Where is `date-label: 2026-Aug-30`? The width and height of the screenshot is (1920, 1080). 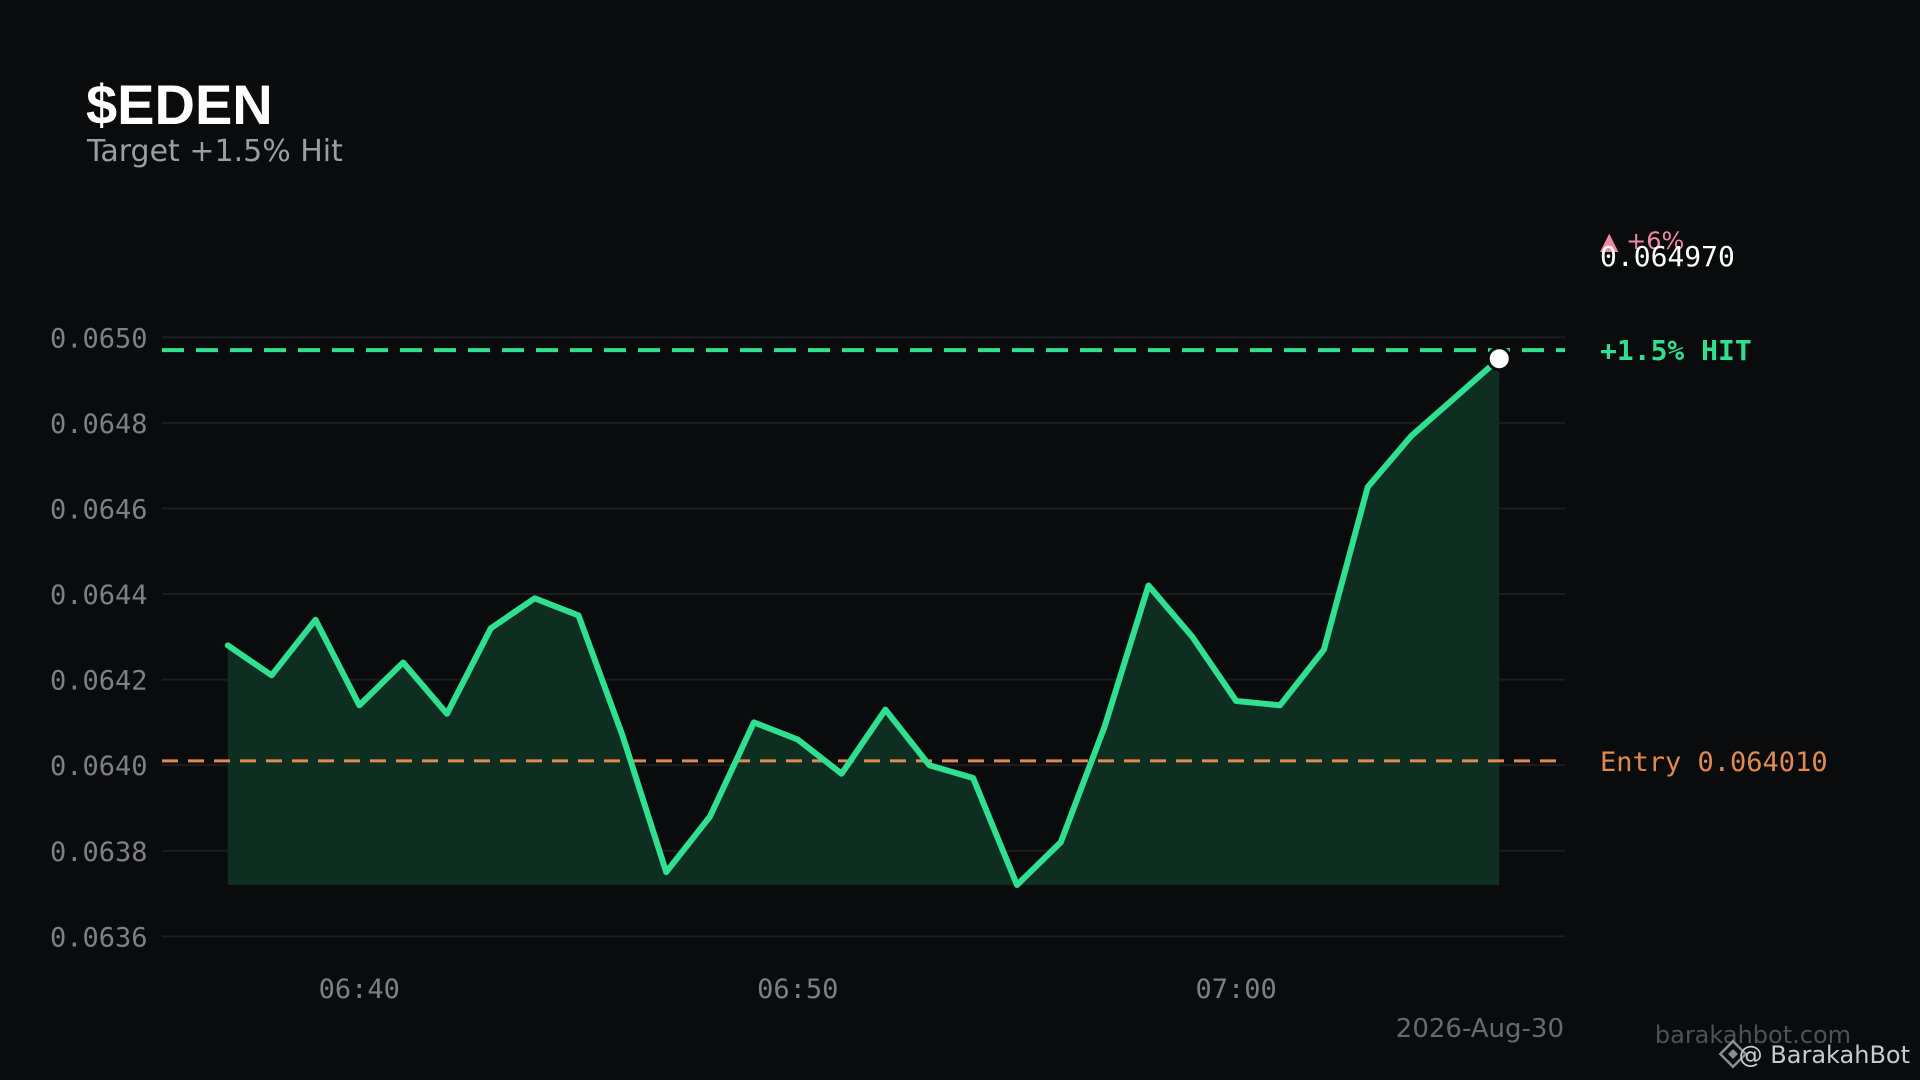 date-label: 2026-Aug-30 is located at coordinates (1480, 1029).